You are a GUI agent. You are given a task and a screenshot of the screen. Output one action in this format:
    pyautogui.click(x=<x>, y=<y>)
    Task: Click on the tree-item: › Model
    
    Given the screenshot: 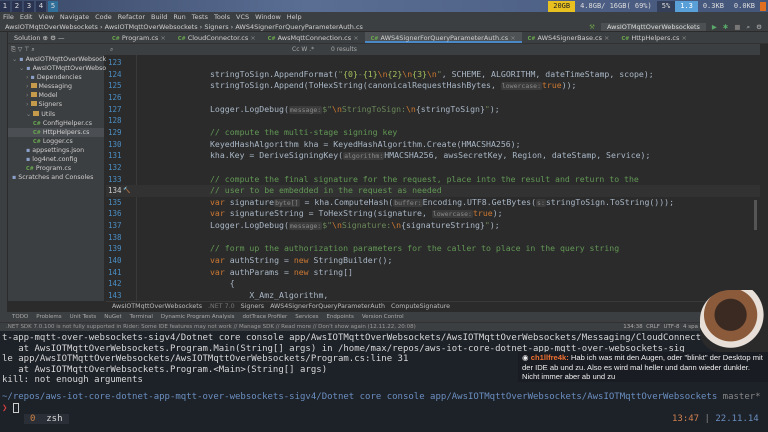 What is the action you would take?
    pyautogui.click(x=56, y=95)
    